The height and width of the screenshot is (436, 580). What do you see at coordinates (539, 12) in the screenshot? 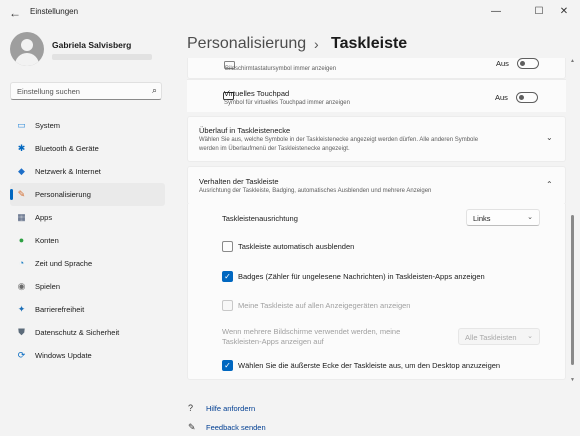
I see `maximize-button: ☐` at bounding box center [539, 12].